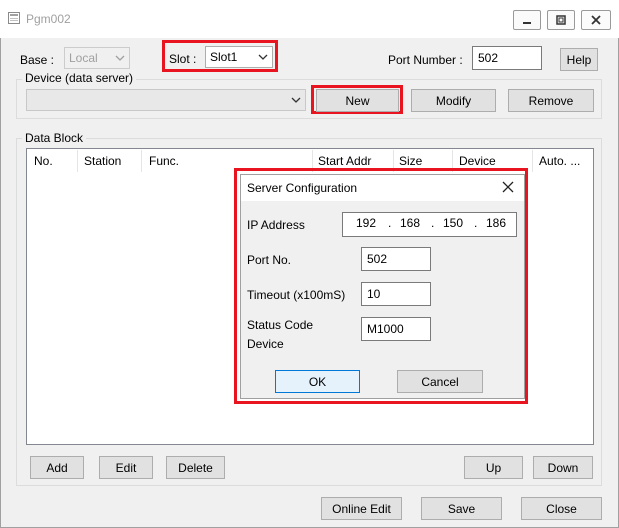 This screenshot has height=528, width=619. I want to click on base-select: Local, so click(97, 58).